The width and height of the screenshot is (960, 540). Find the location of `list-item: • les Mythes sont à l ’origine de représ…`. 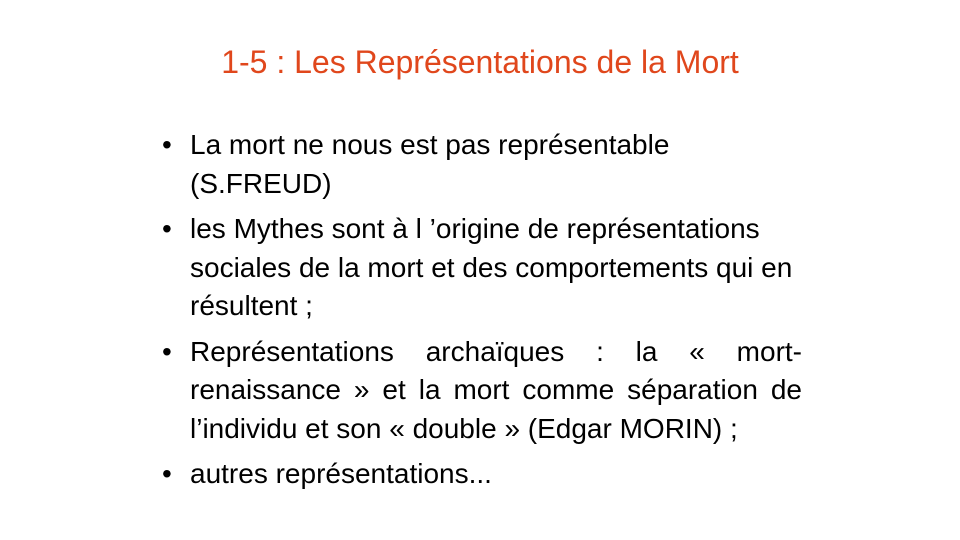

list-item: • les Mythes sont à l ’origine de représ… is located at coordinates (482, 268).